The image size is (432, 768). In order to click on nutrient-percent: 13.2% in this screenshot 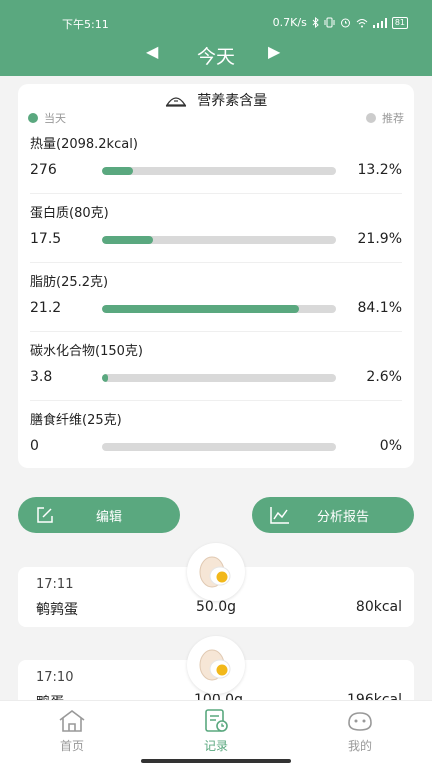, I will do `click(379, 170)`.